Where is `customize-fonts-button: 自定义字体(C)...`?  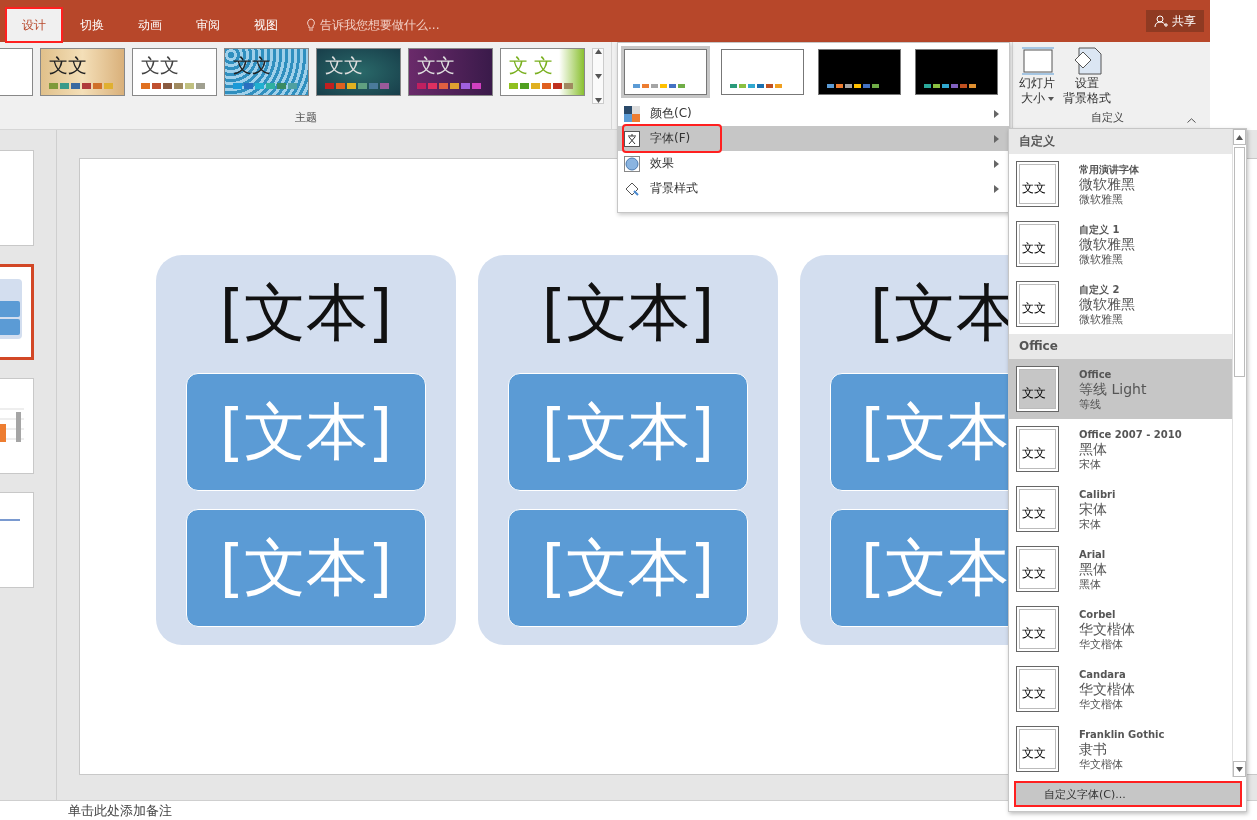 customize-fonts-button: 自定义字体(C)... is located at coordinates (1128, 794).